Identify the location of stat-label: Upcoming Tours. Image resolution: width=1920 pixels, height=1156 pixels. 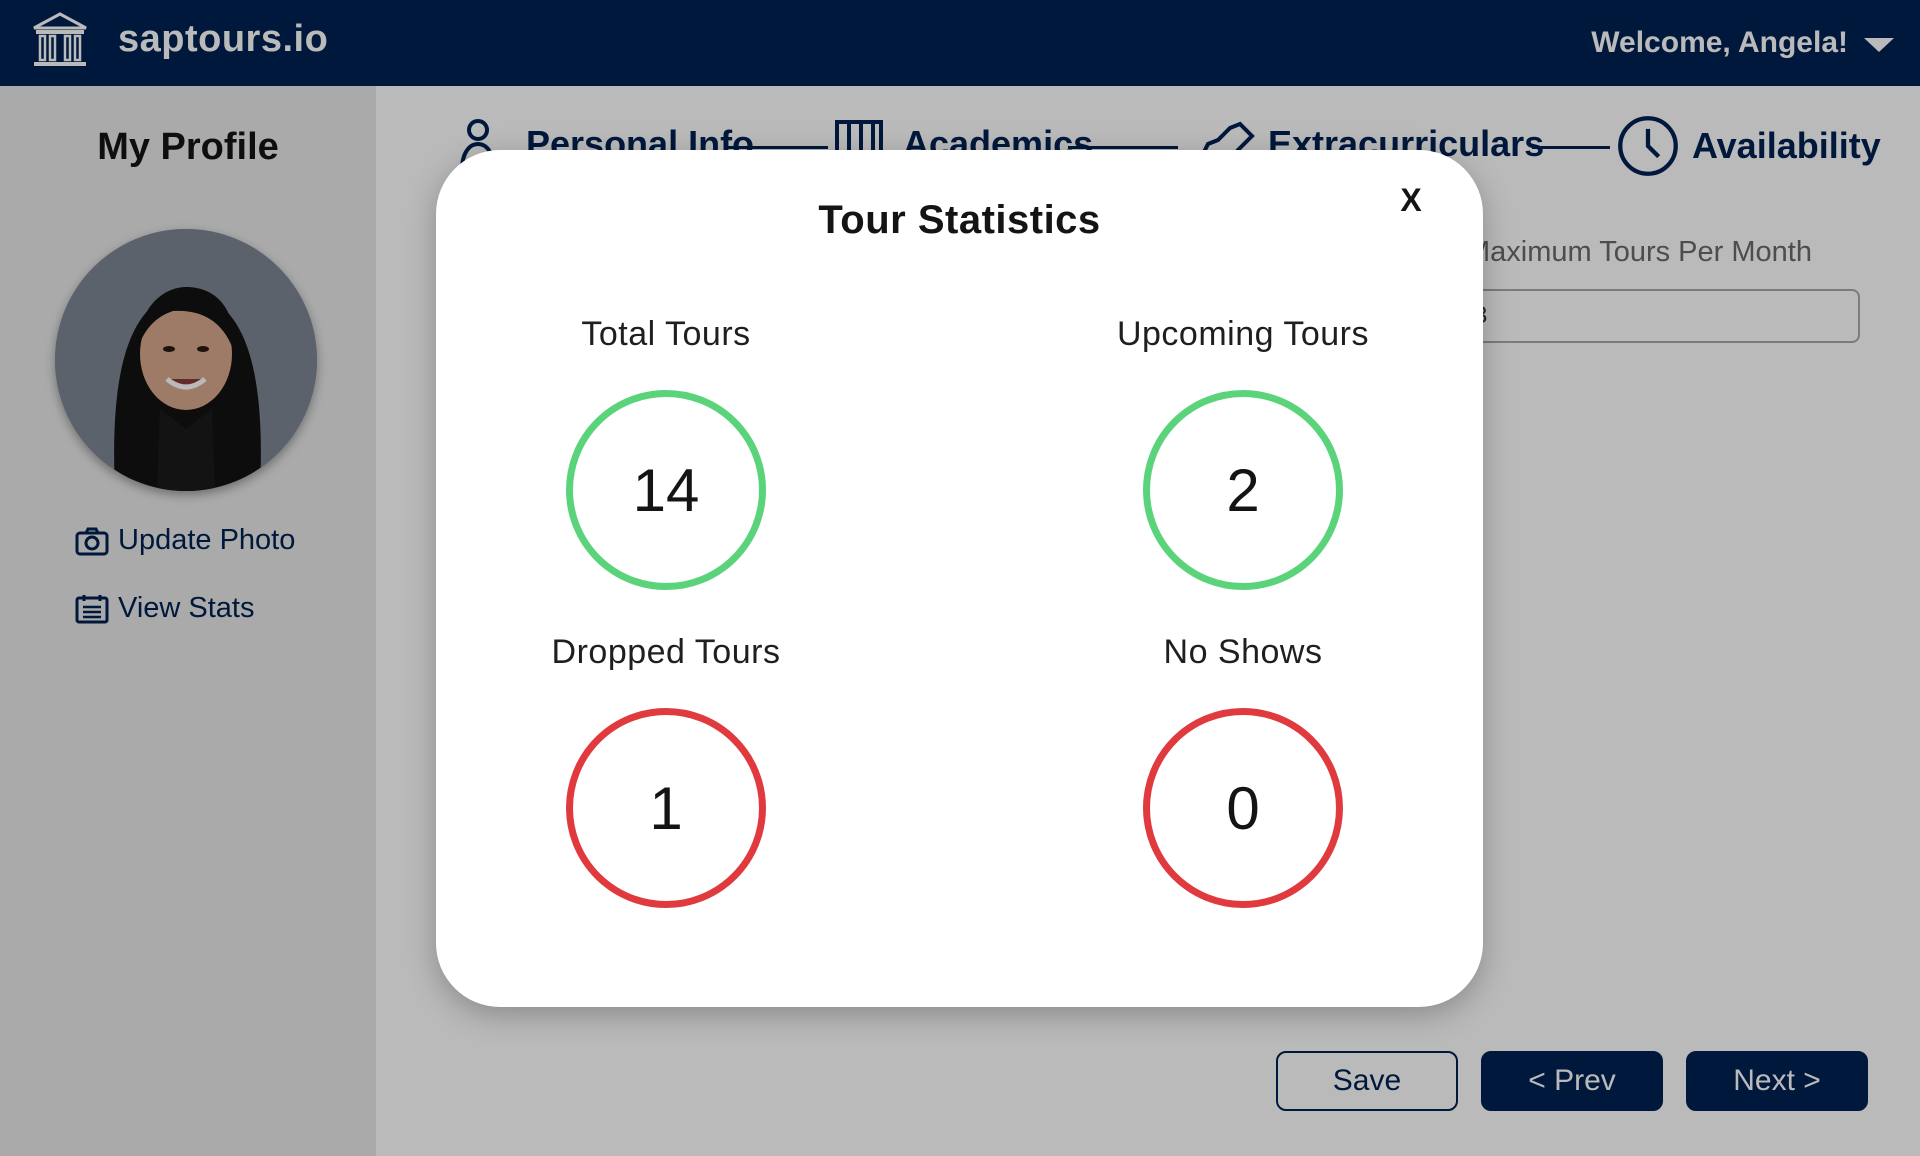
(1243, 334).